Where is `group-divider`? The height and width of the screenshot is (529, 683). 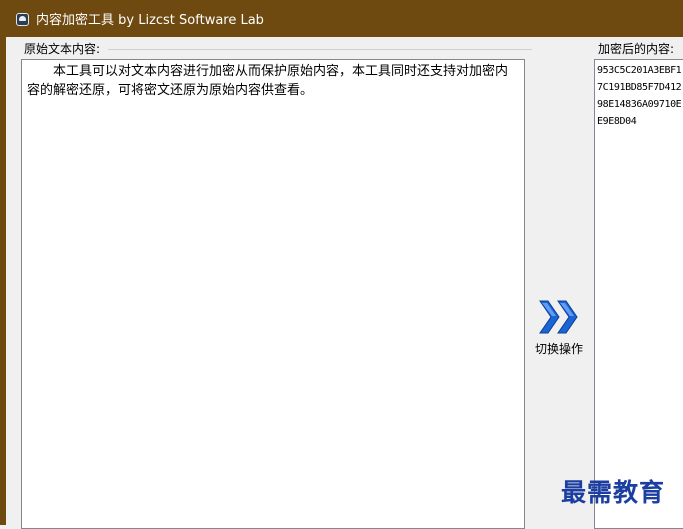
group-divider is located at coordinates (320, 49).